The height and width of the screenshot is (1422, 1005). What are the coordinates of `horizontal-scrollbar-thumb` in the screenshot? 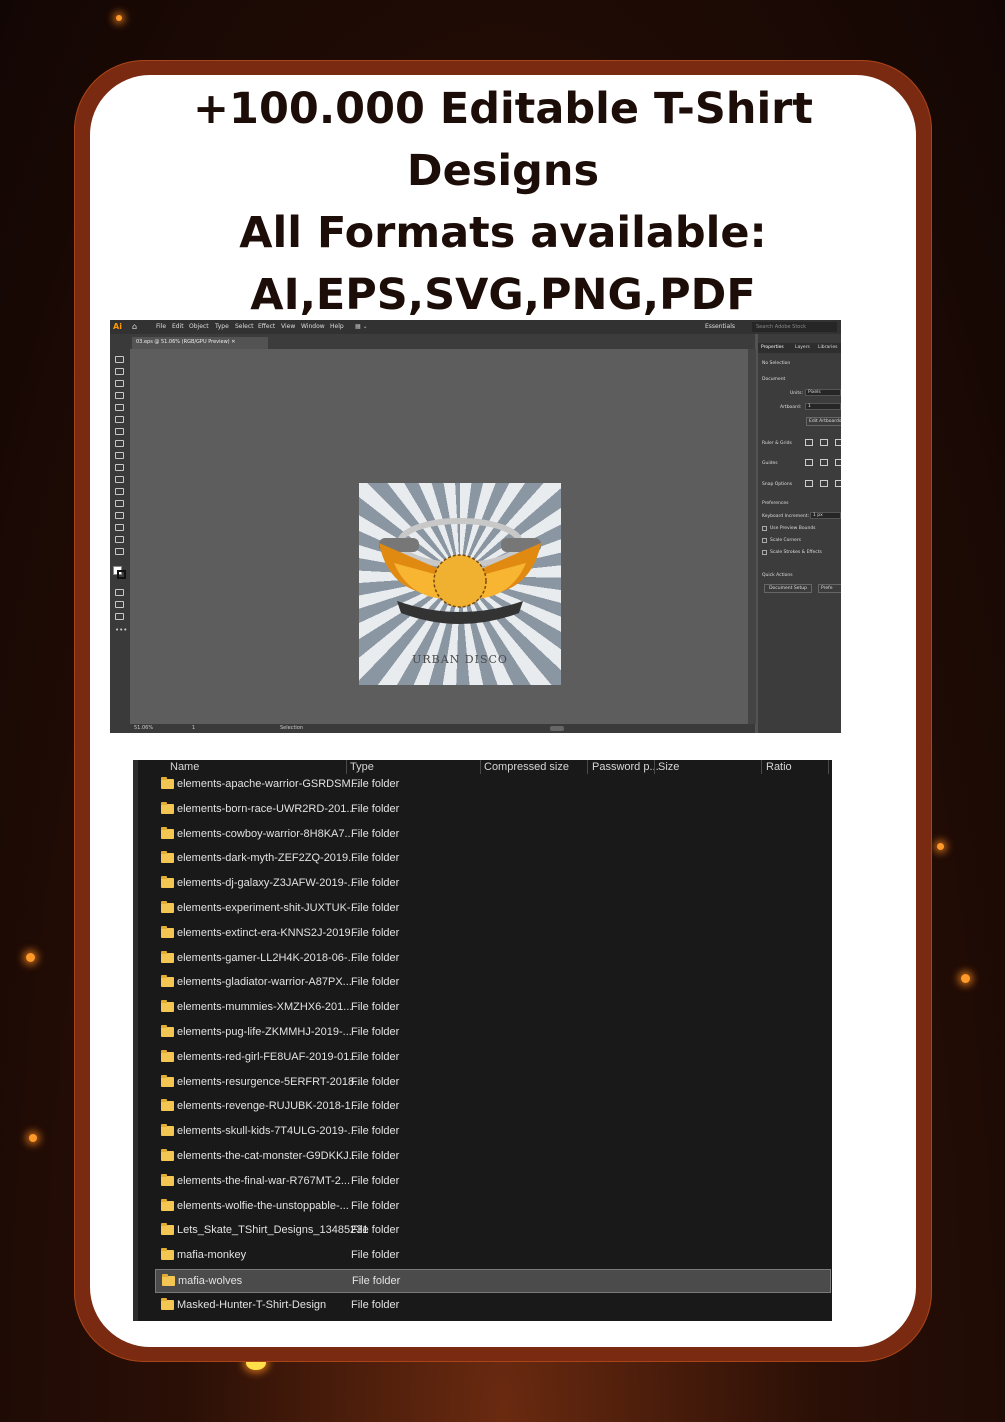 It's located at (557, 728).